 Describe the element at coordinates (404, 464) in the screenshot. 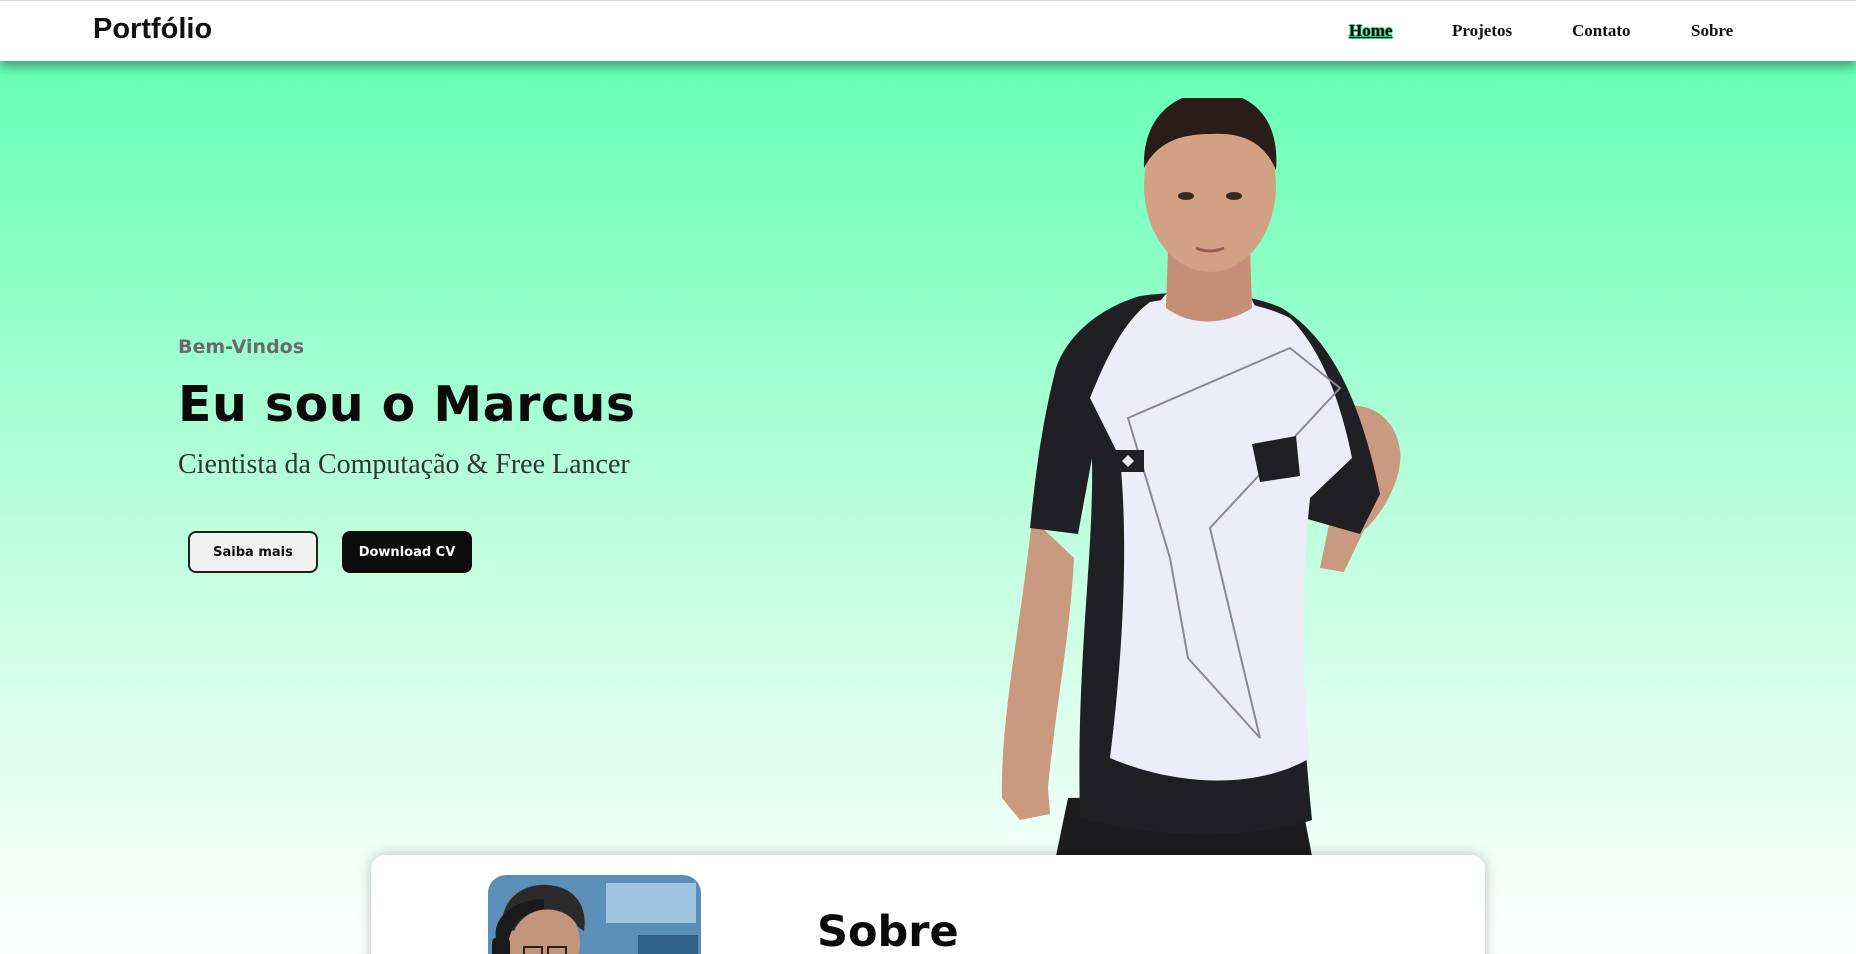

I see `hero-subtitle: Cientista da Computação & Free Lancer` at that location.